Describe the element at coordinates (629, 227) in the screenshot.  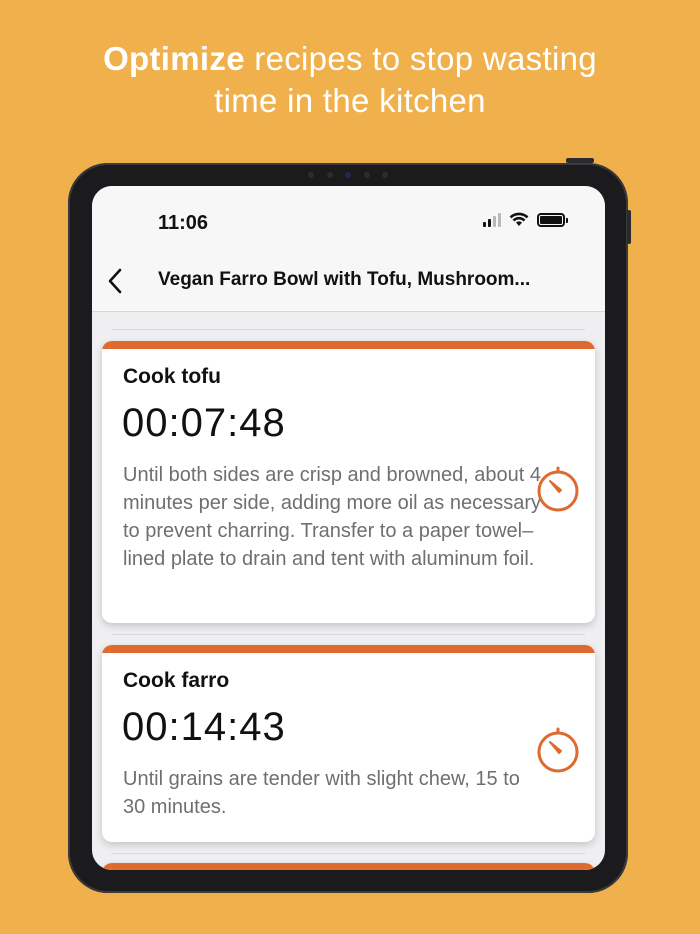
I see `device-volume-button` at that location.